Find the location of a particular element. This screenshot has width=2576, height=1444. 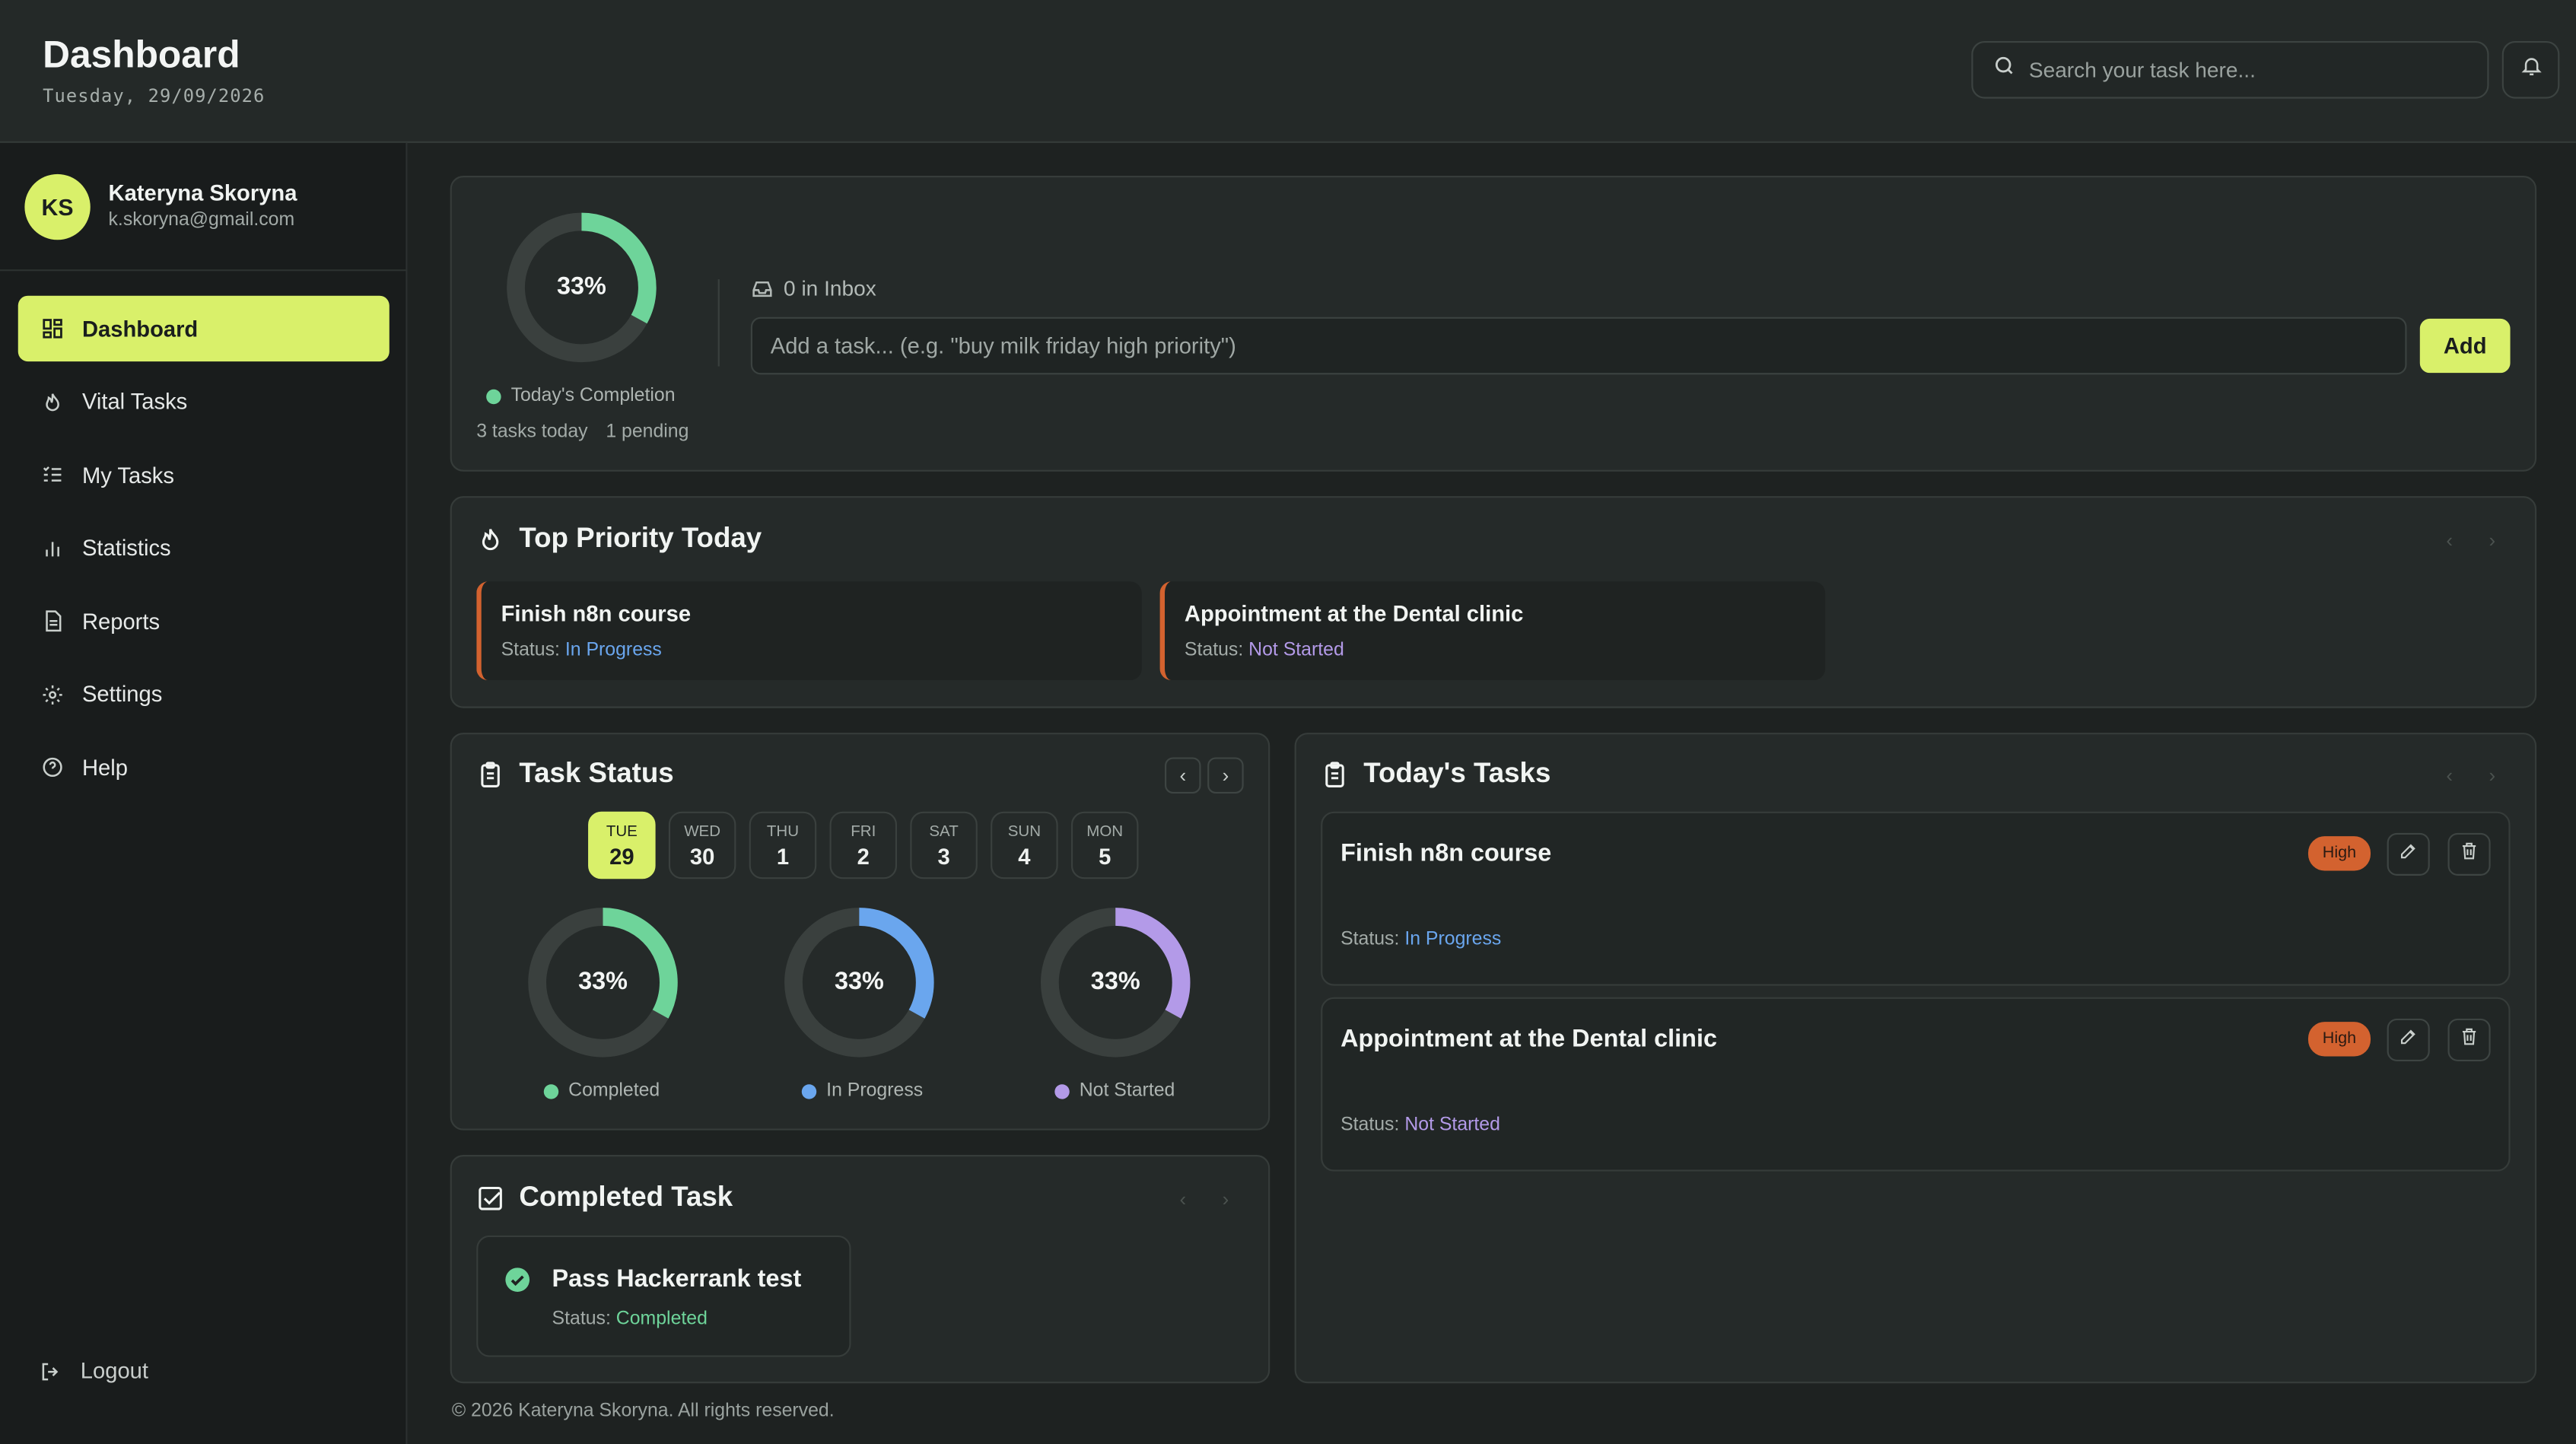

task-status: Status: Not Started is located at coordinates (1420, 1125).